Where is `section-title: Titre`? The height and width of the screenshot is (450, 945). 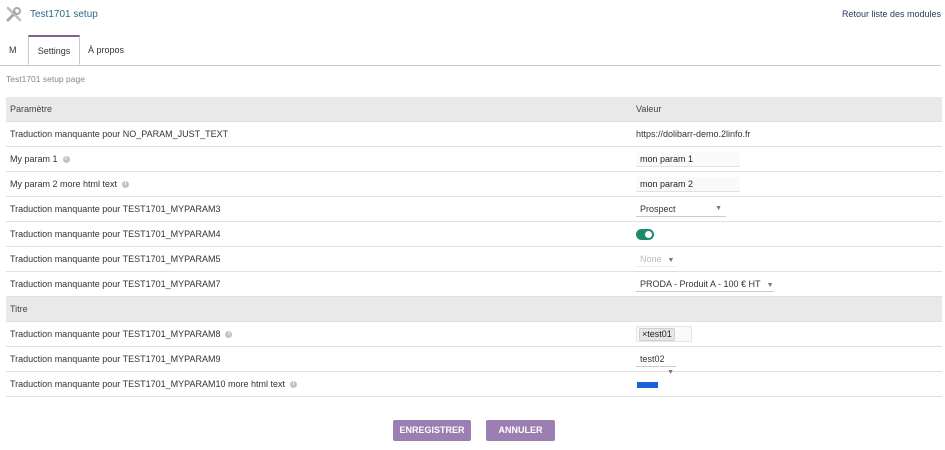 section-title: Titre is located at coordinates (474, 309).